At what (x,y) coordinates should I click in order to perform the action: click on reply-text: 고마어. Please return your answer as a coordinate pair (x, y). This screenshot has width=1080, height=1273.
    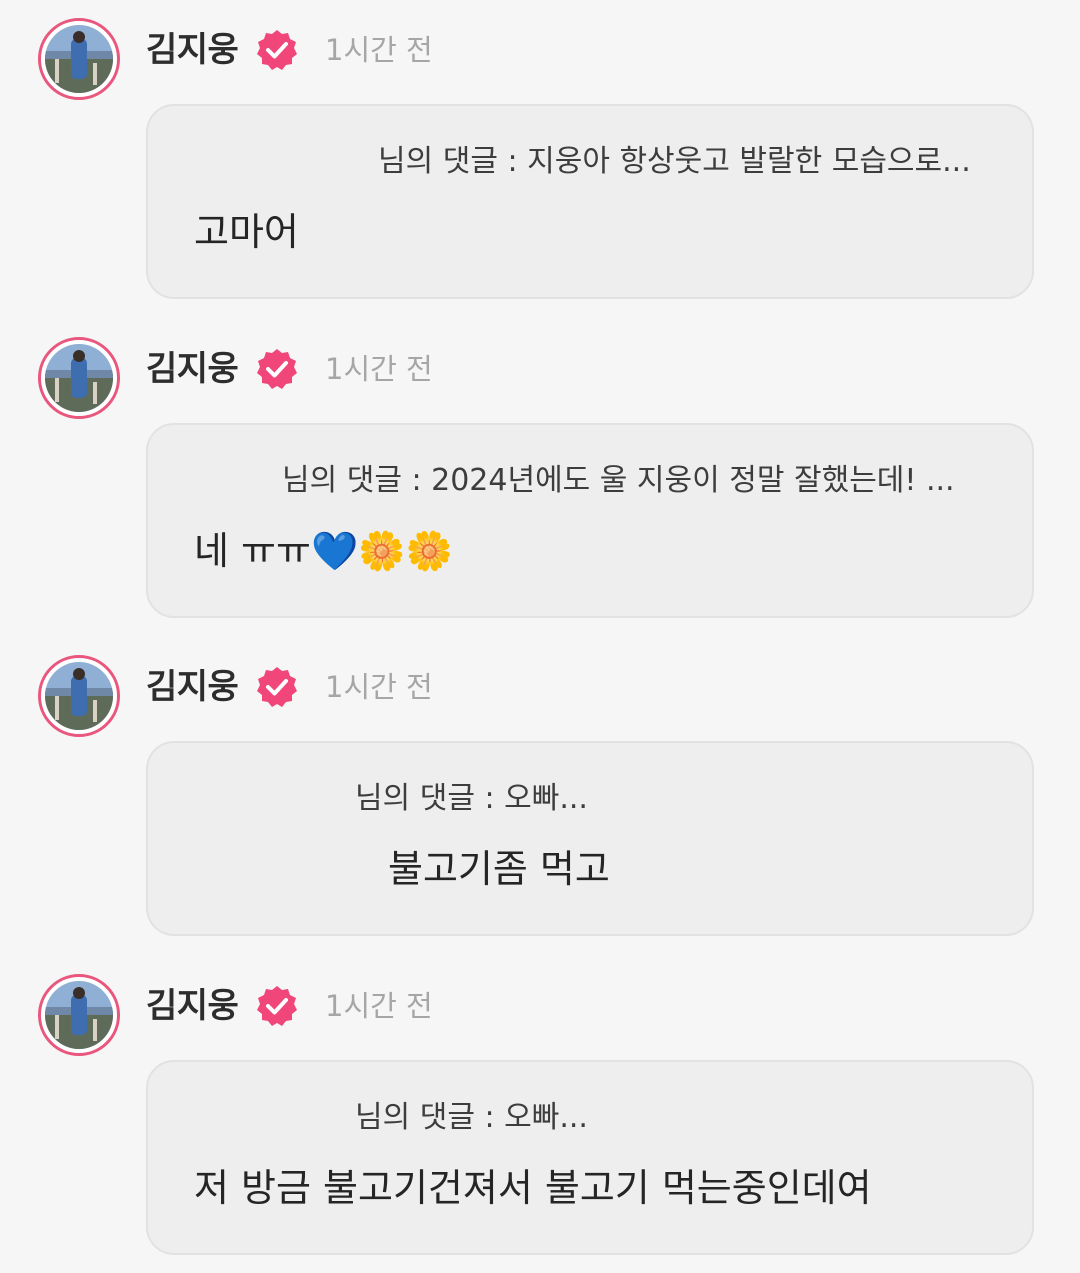
    Looking at the image, I should click on (246, 232).